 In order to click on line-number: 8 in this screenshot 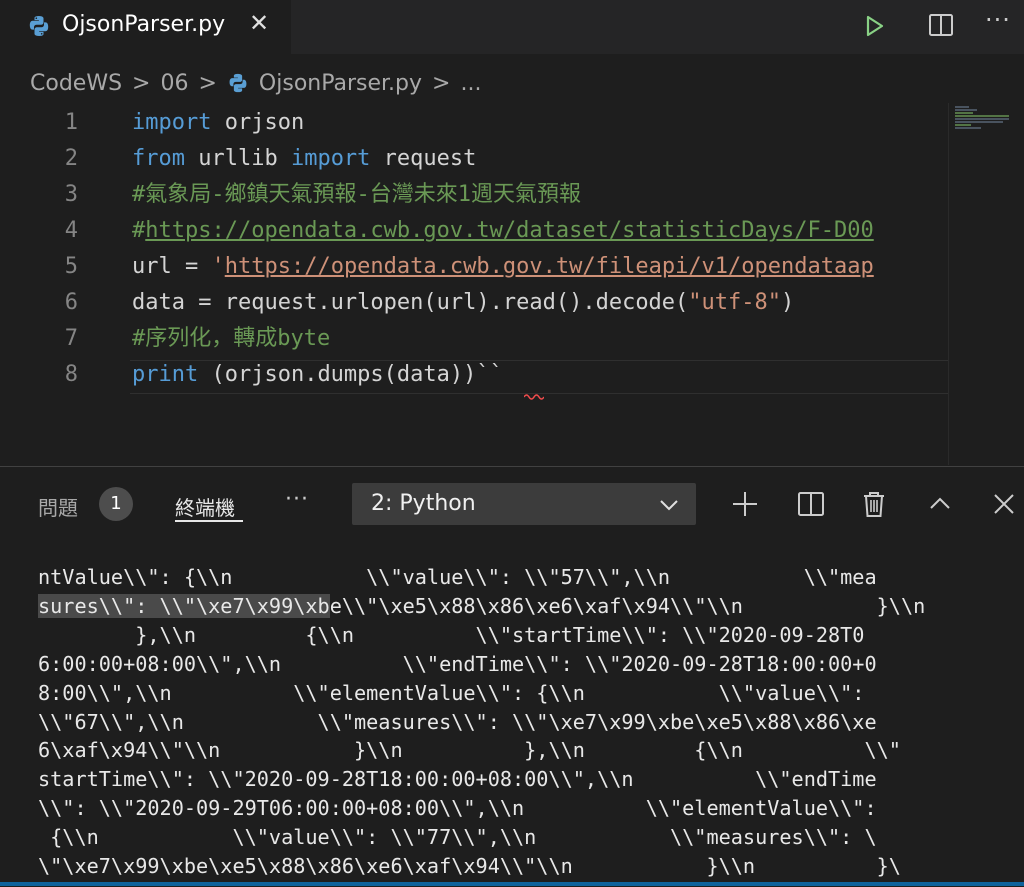, I will do `click(71, 374)`.